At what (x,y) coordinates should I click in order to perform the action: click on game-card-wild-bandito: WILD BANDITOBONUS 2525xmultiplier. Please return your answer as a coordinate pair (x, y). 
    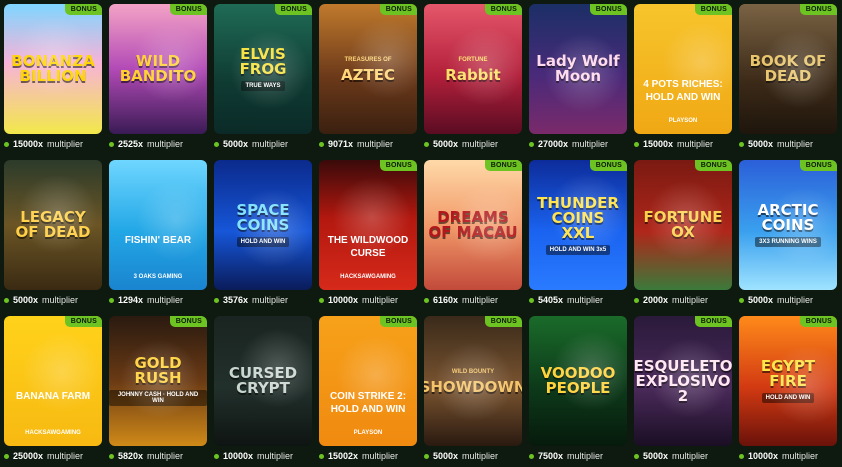
    Looking at the image, I should click on (158, 76).